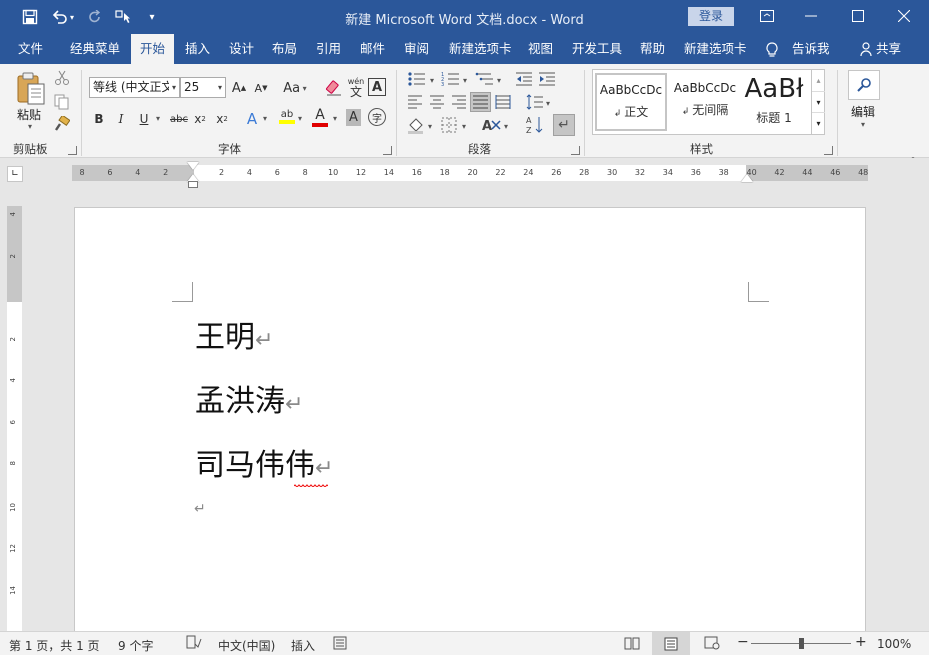 Image resolution: width=929 pixels, height=655 pixels. What do you see at coordinates (705, 102) in the screenshot?
I see `style-no-spacing: AaBbCcDc ↲ 无间隔` at bounding box center [705, 102].